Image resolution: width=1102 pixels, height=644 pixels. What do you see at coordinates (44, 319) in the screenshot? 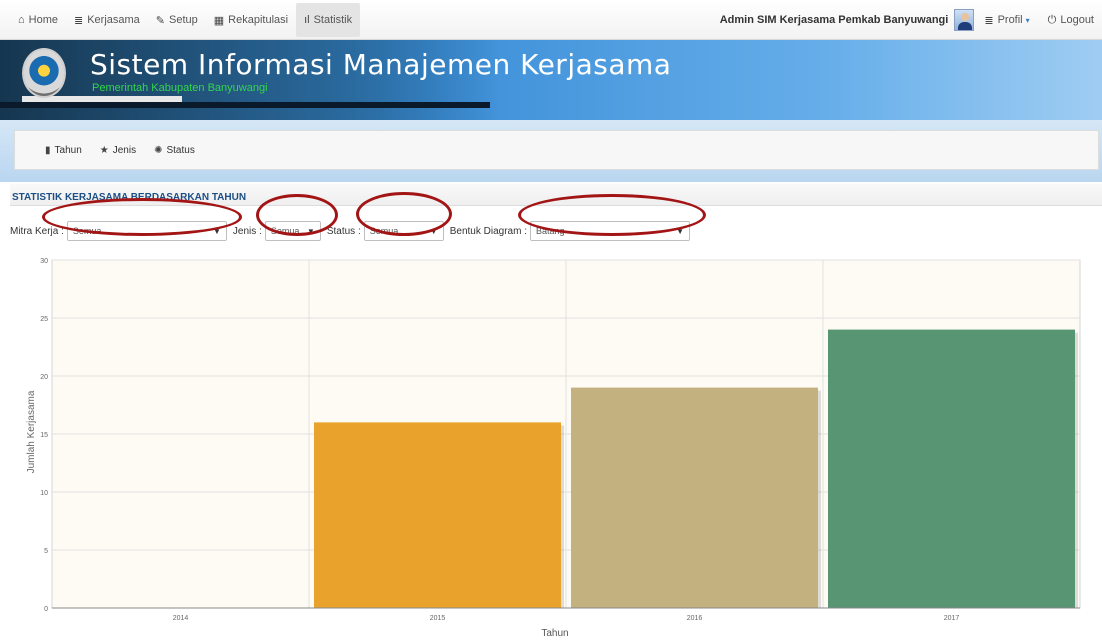
I see `y-tick-label: 25` at bounding box center [44, 319].